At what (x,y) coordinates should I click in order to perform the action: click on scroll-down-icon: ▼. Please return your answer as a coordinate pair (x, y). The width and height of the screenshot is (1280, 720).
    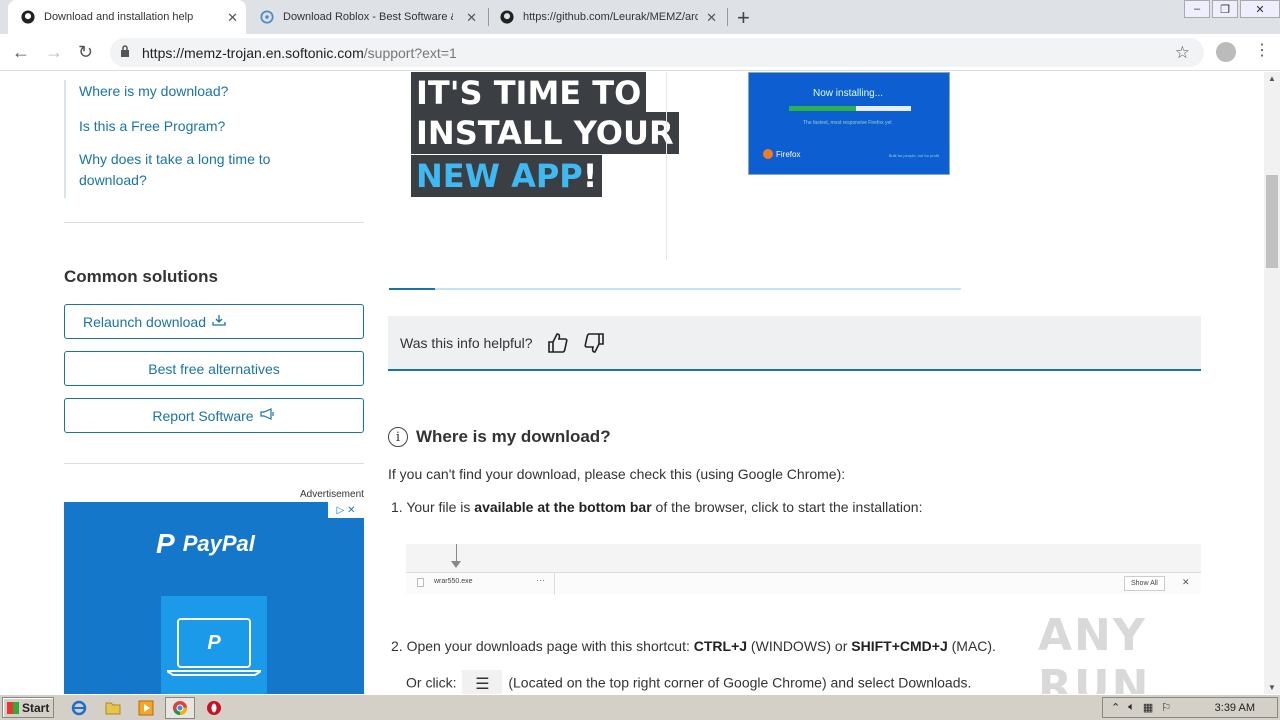
    Looking at the image, I should click on (1272, 687).